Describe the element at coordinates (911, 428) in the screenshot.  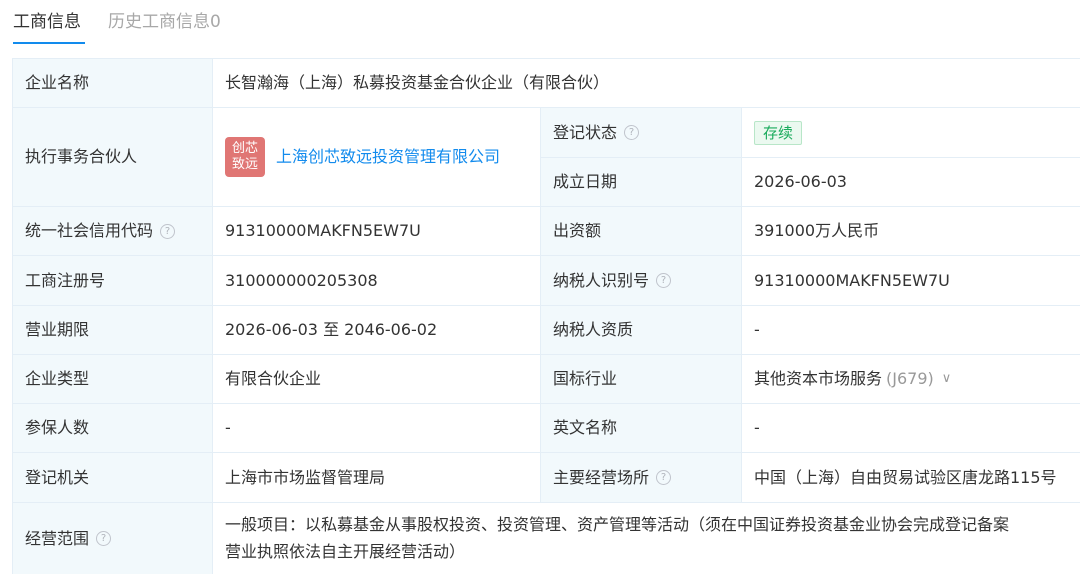
I see `value-english-name: -` at that location.